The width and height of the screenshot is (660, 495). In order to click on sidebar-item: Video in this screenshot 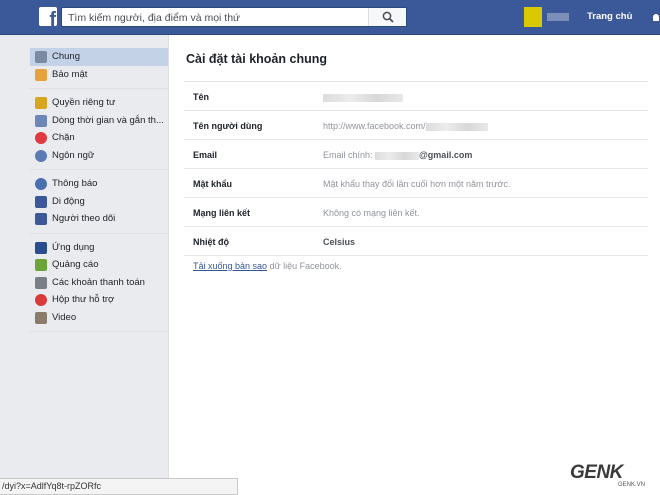, I will do `click(99, 318)`.